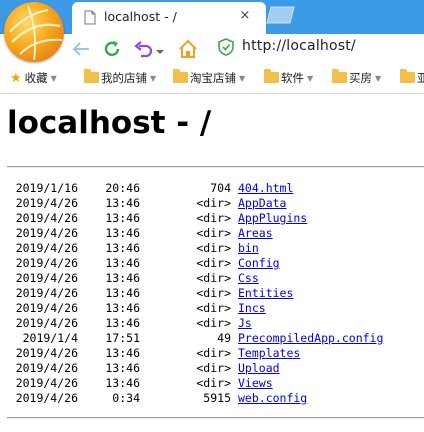  What do you see at coordinates (112, 49) in the screenshot?
I see `refresh-icon` at bounding box center [112, 49].